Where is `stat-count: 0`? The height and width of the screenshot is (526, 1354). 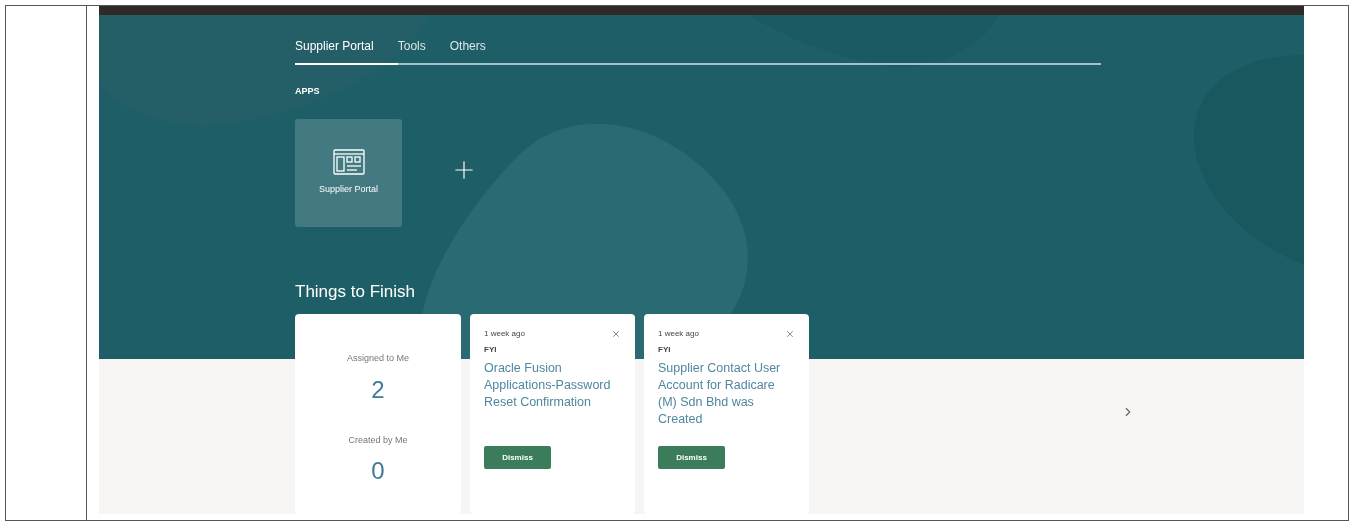
stat-count: 0 is located at coordinates (378, 471).